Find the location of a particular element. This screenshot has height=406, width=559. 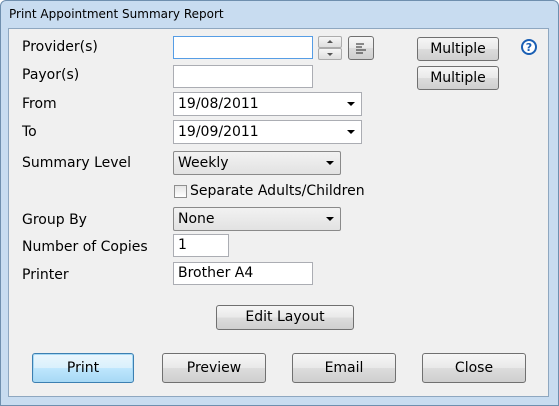

from-label: From is located at coordinates (39, 104).